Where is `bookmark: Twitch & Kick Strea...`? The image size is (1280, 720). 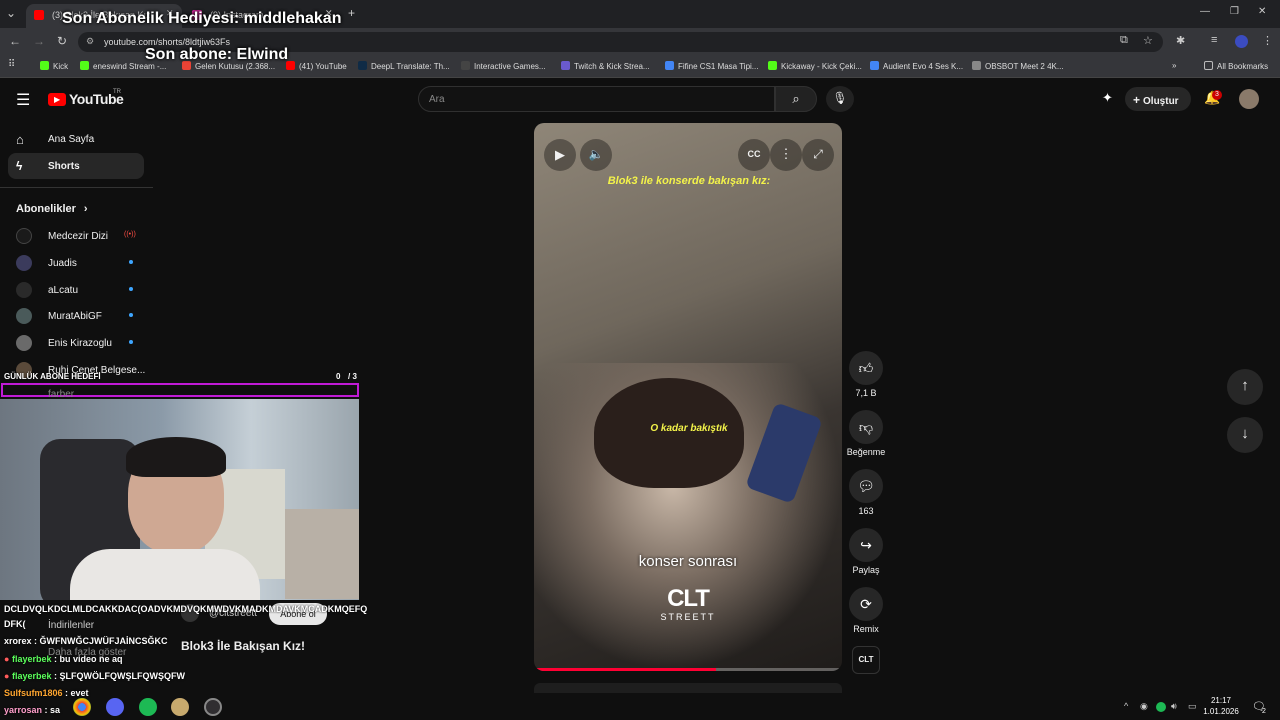 bookmark: Twitch & Kick Strea... is located at coordinates (605, 66).